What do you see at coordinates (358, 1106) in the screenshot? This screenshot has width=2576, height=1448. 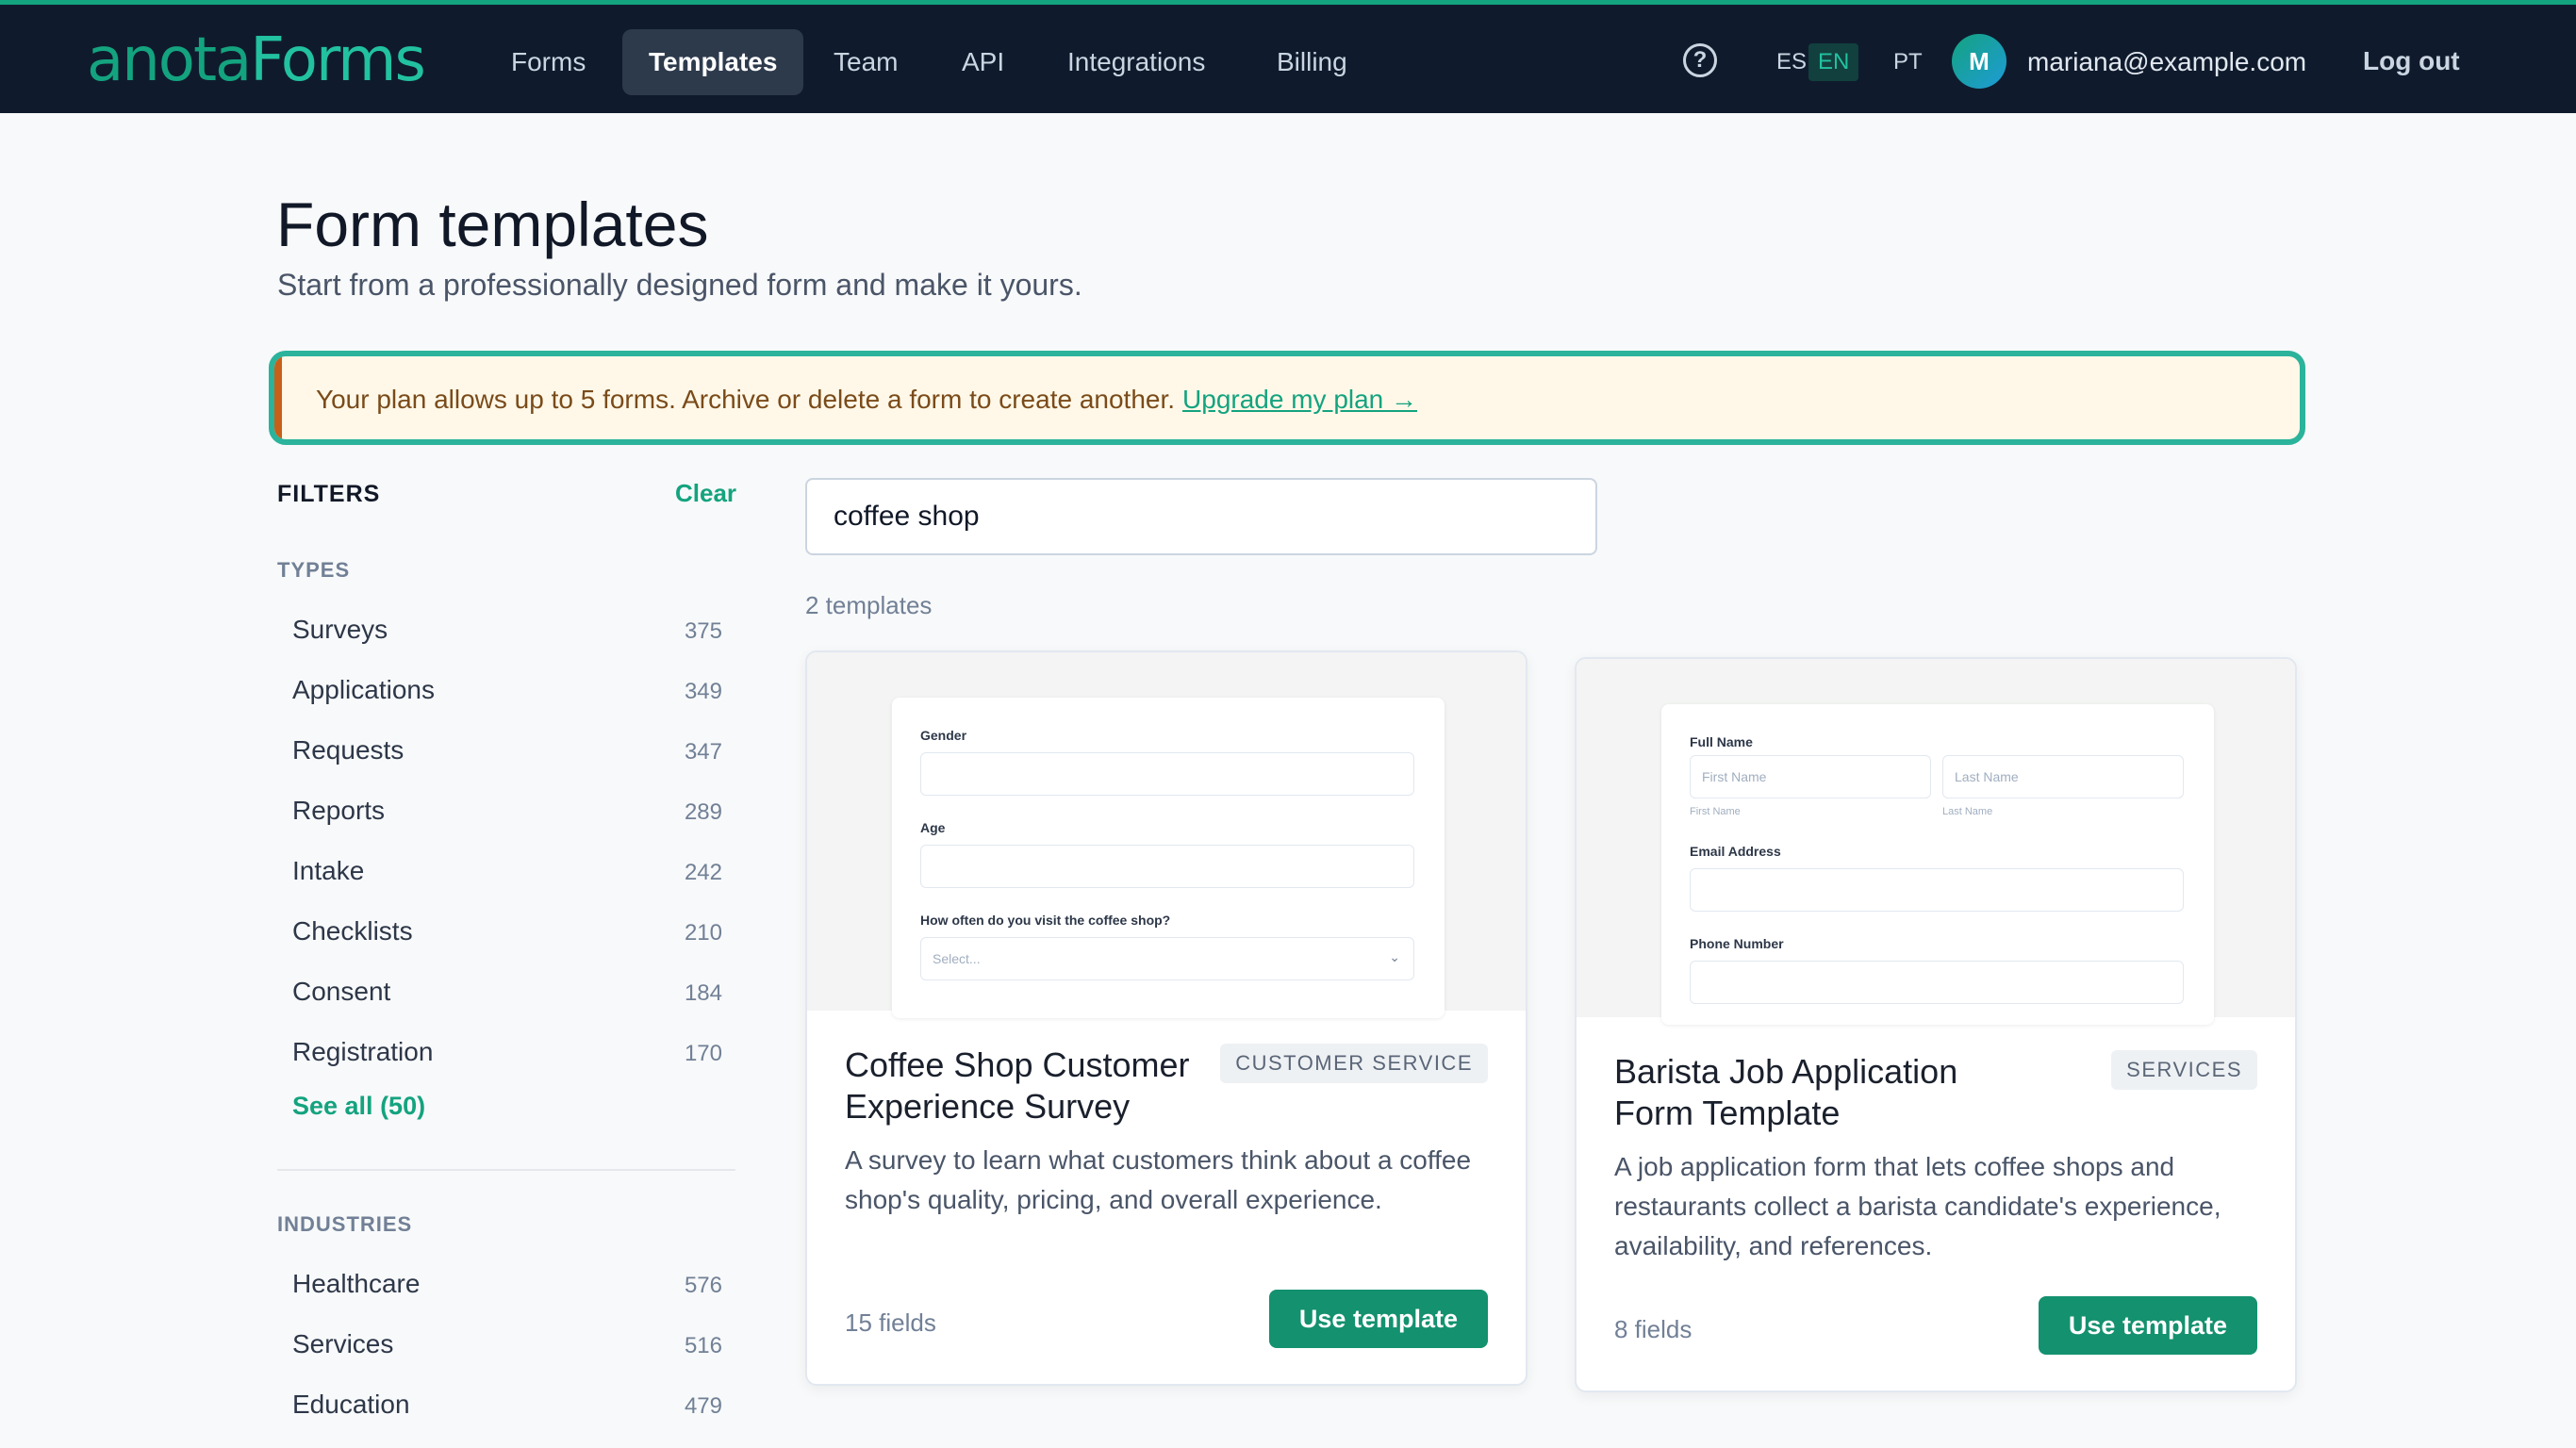 I see `see-all-types-link: See all (50)` at bounding box center [358, 1106].